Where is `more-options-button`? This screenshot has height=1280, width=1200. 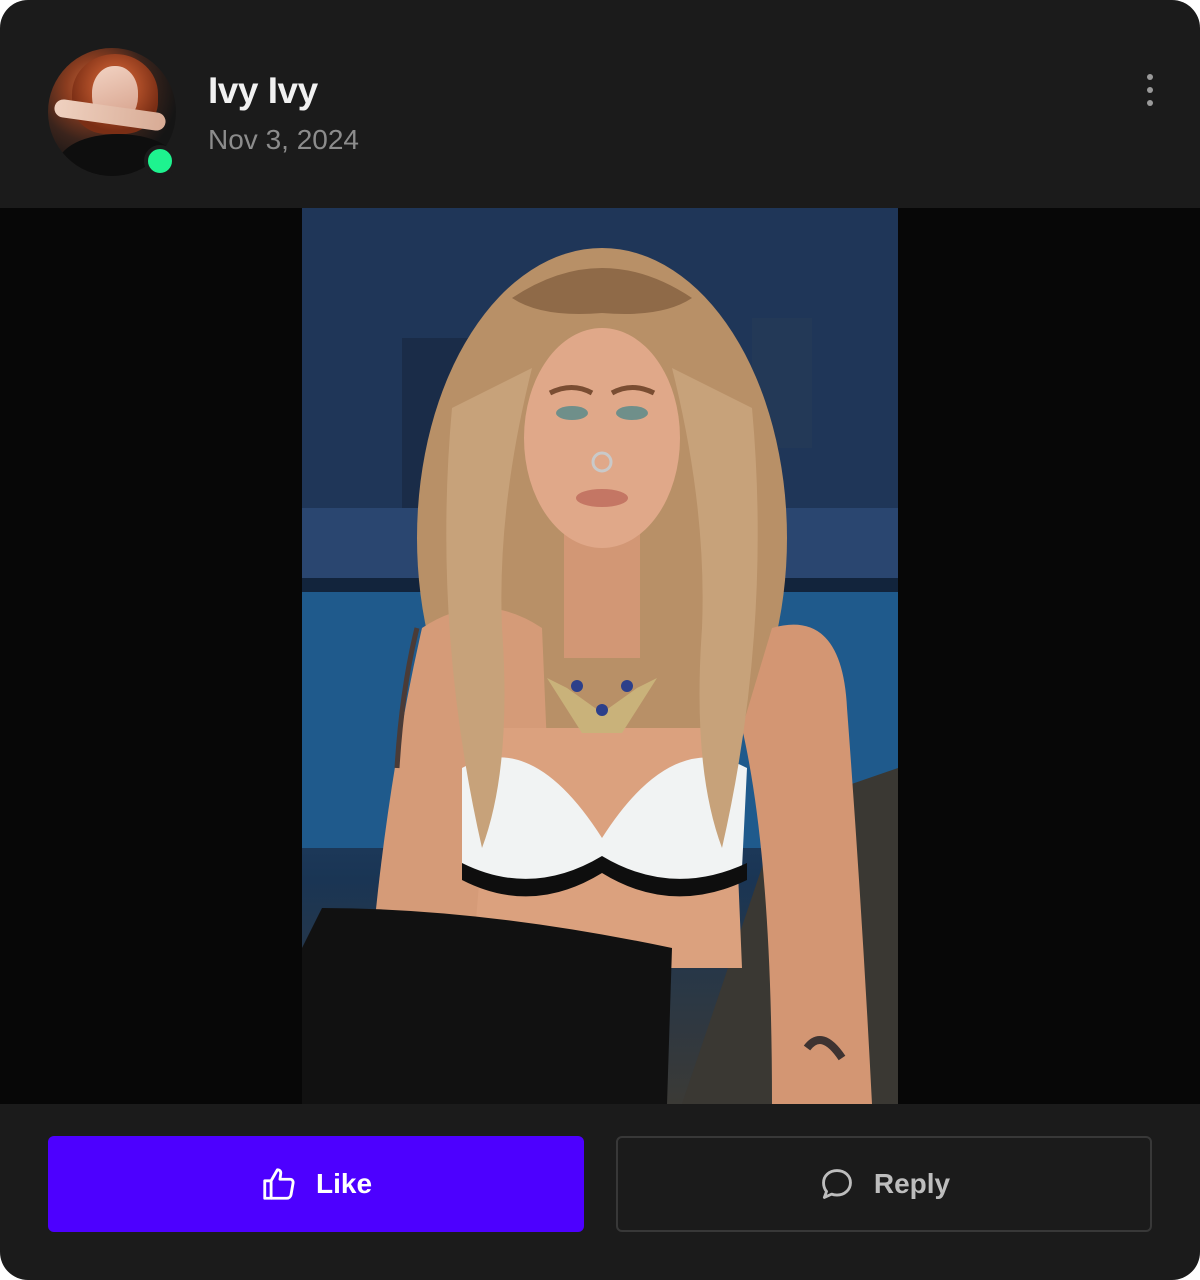 more-options-button is located at coordinates (1150, 90).